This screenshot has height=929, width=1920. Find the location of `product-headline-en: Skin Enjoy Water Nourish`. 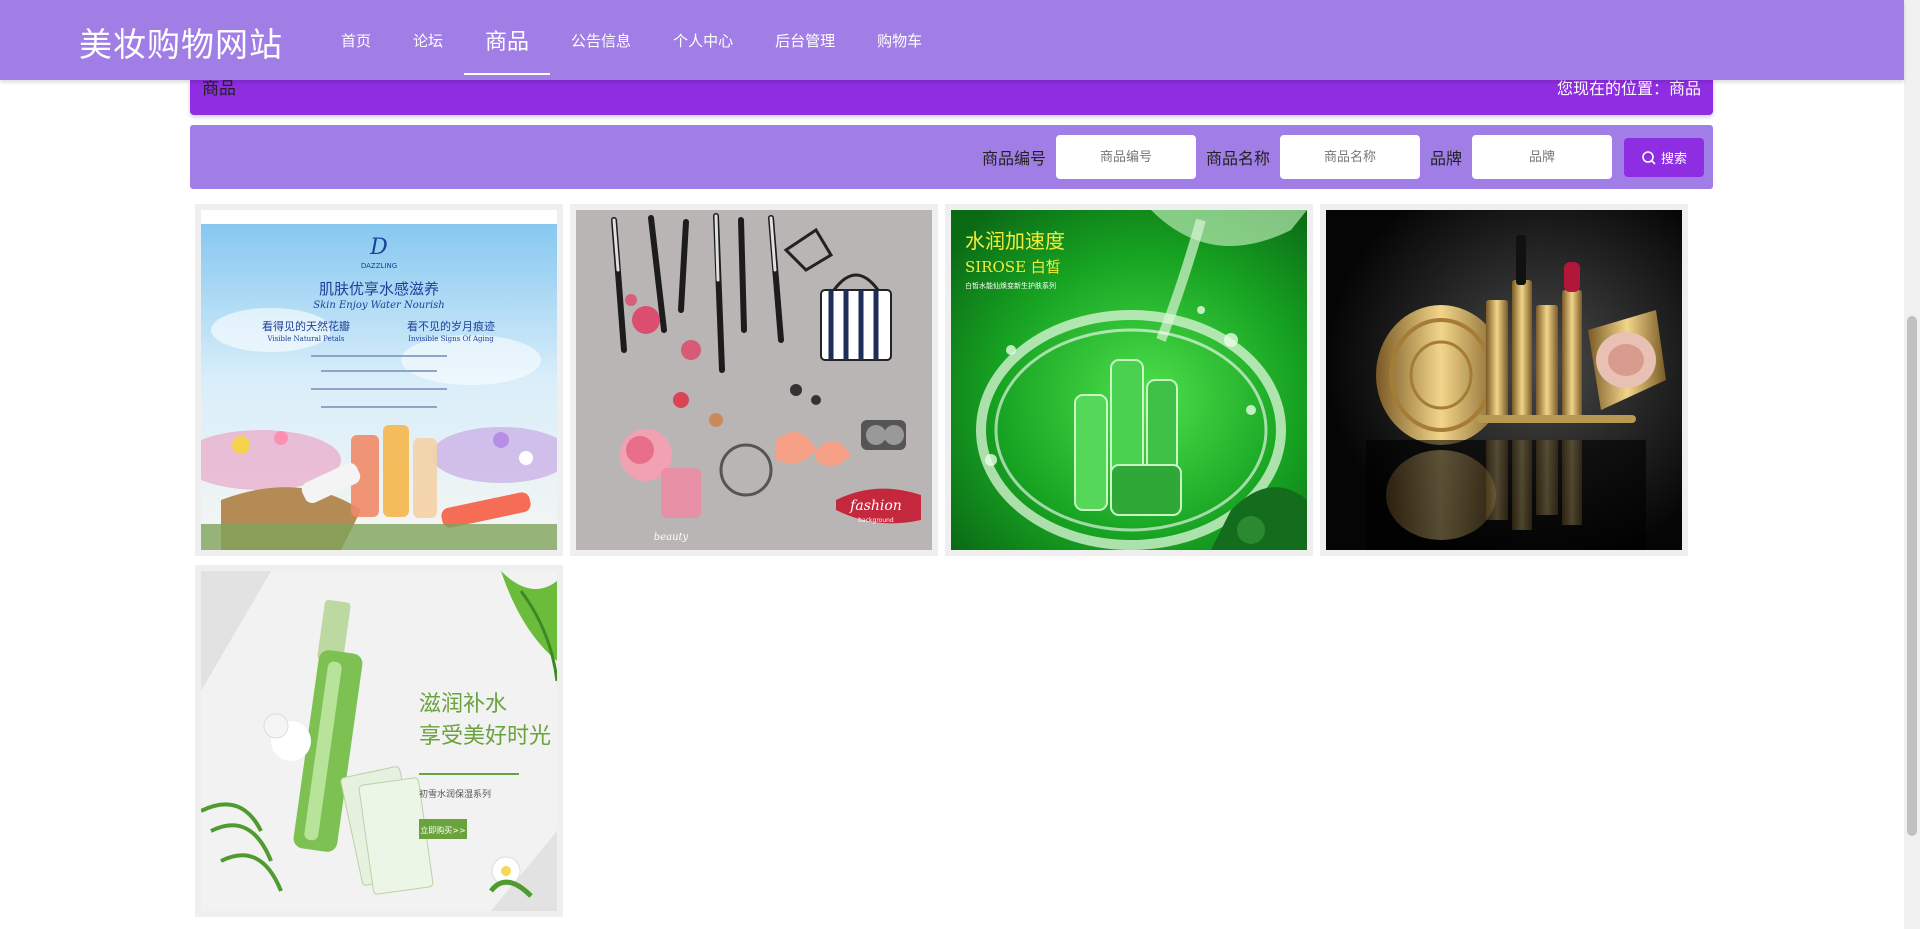

product-headline-en: Skin Enjoy Water Nourish is located at coordinates (378, 305).